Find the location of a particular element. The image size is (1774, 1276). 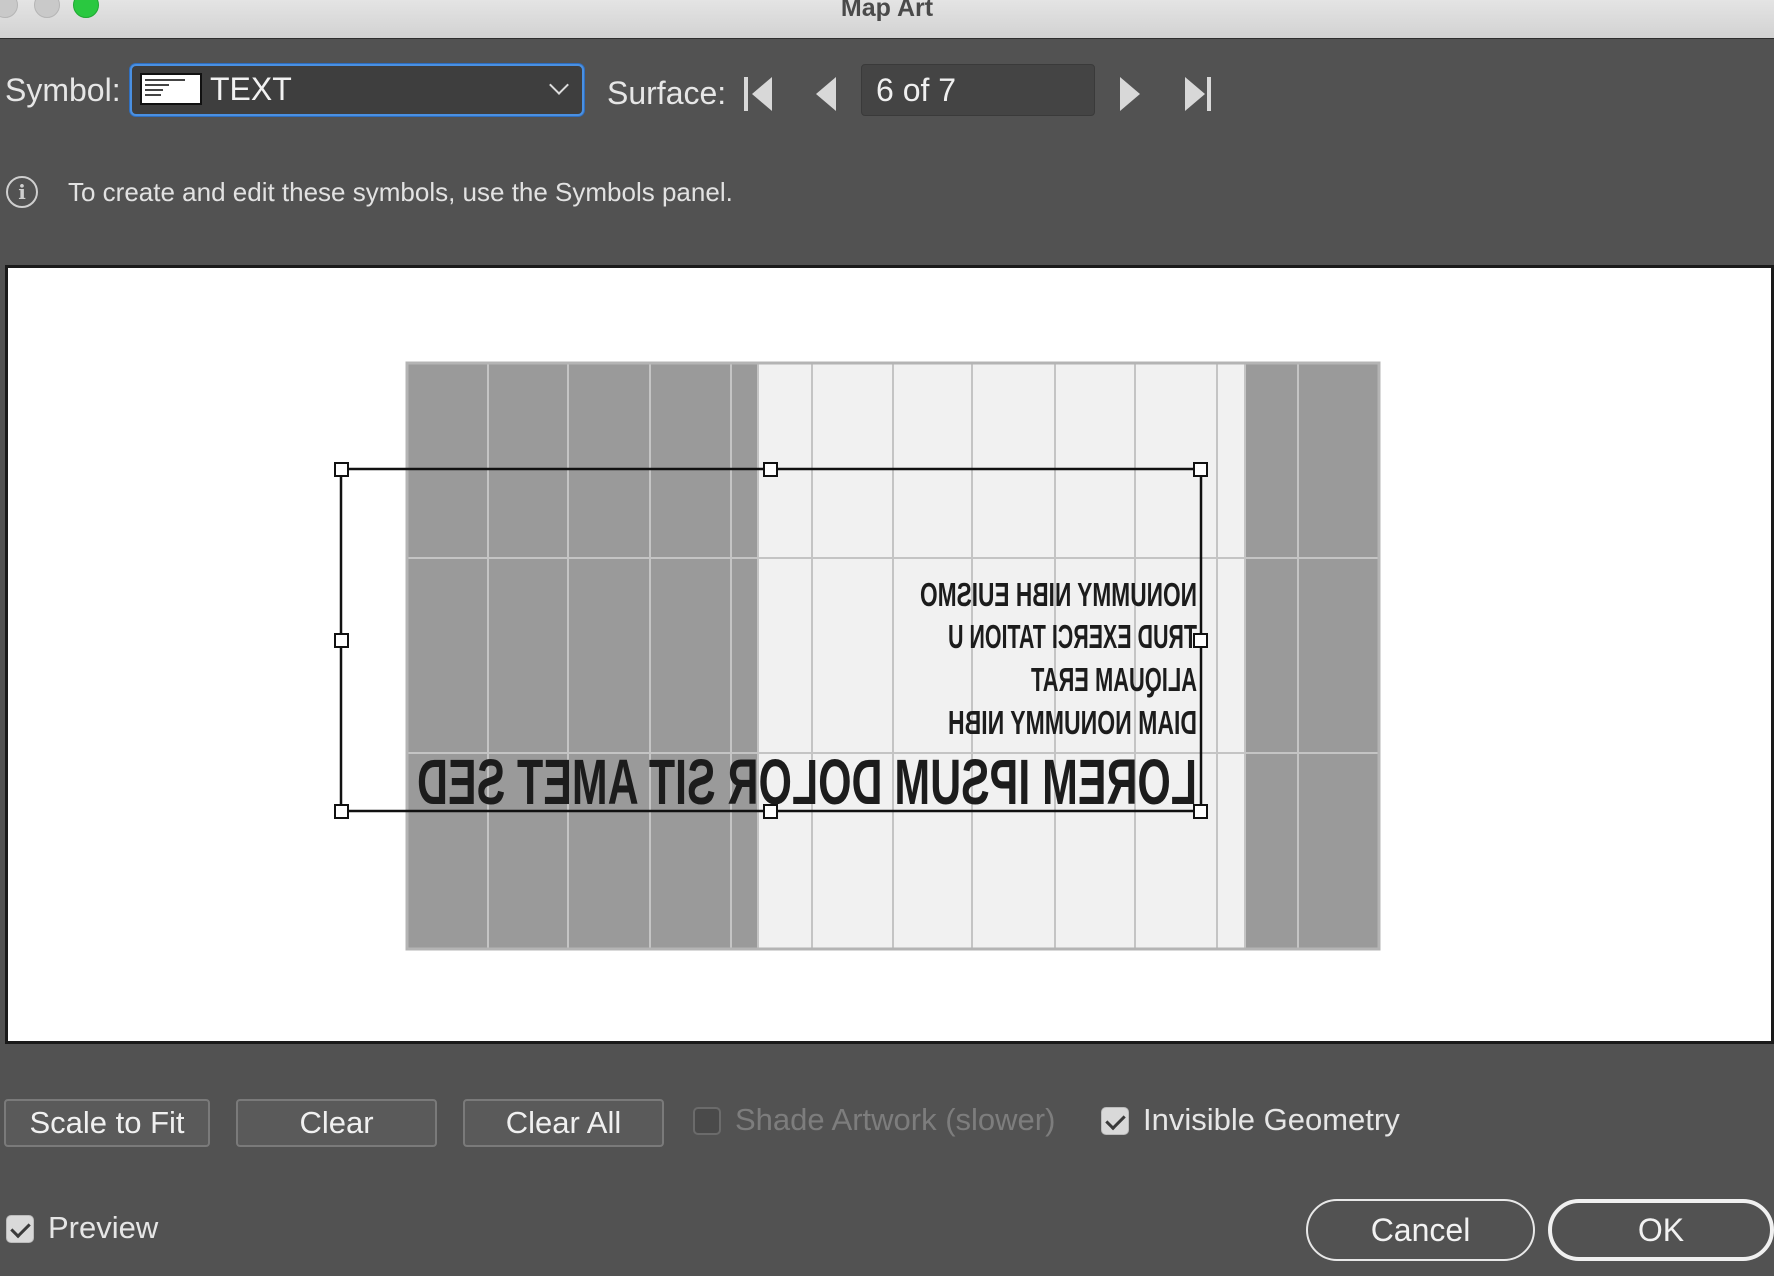

title-bar: Map Art is located at coordinates (887, 19).